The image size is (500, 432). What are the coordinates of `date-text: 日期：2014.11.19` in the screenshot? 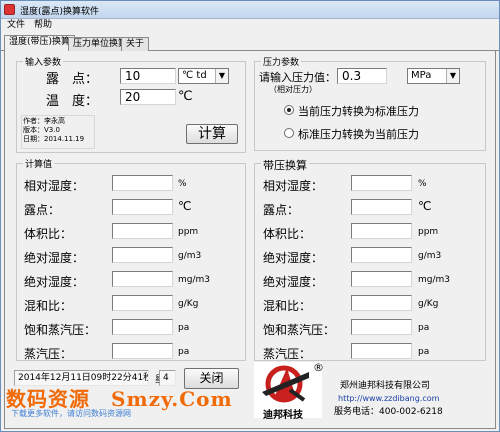 It's located at (54, 139).